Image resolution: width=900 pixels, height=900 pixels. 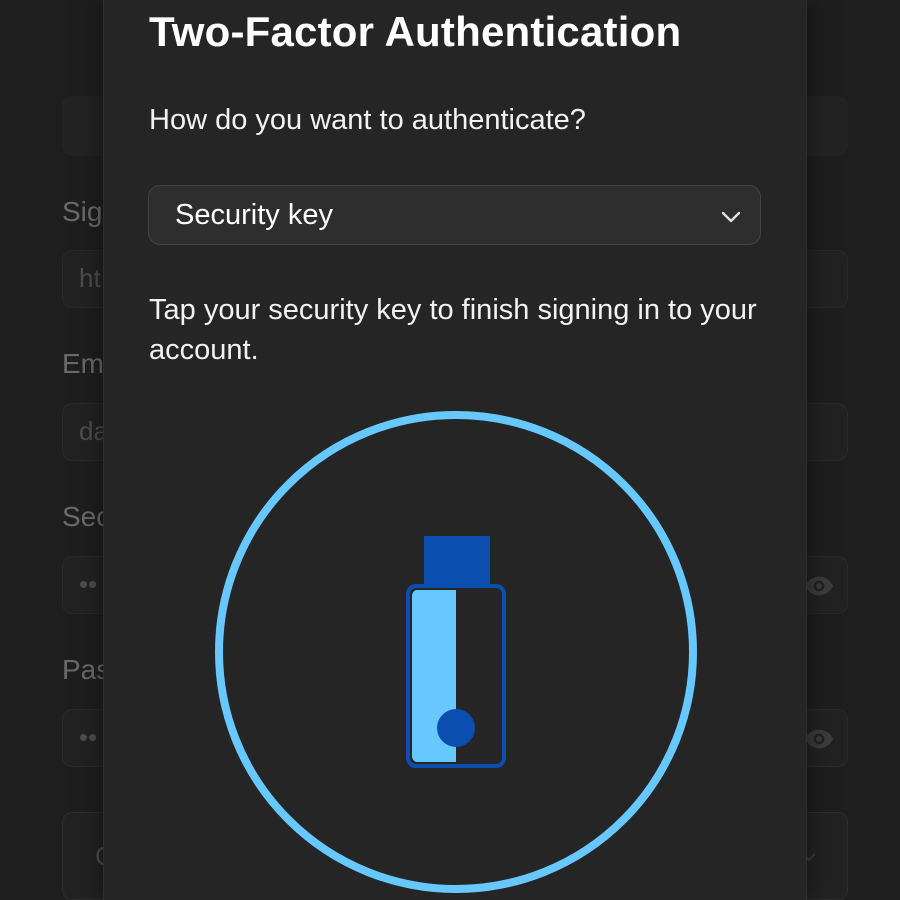 I want to click on password-label: Pas, so click(x=86, y=669).